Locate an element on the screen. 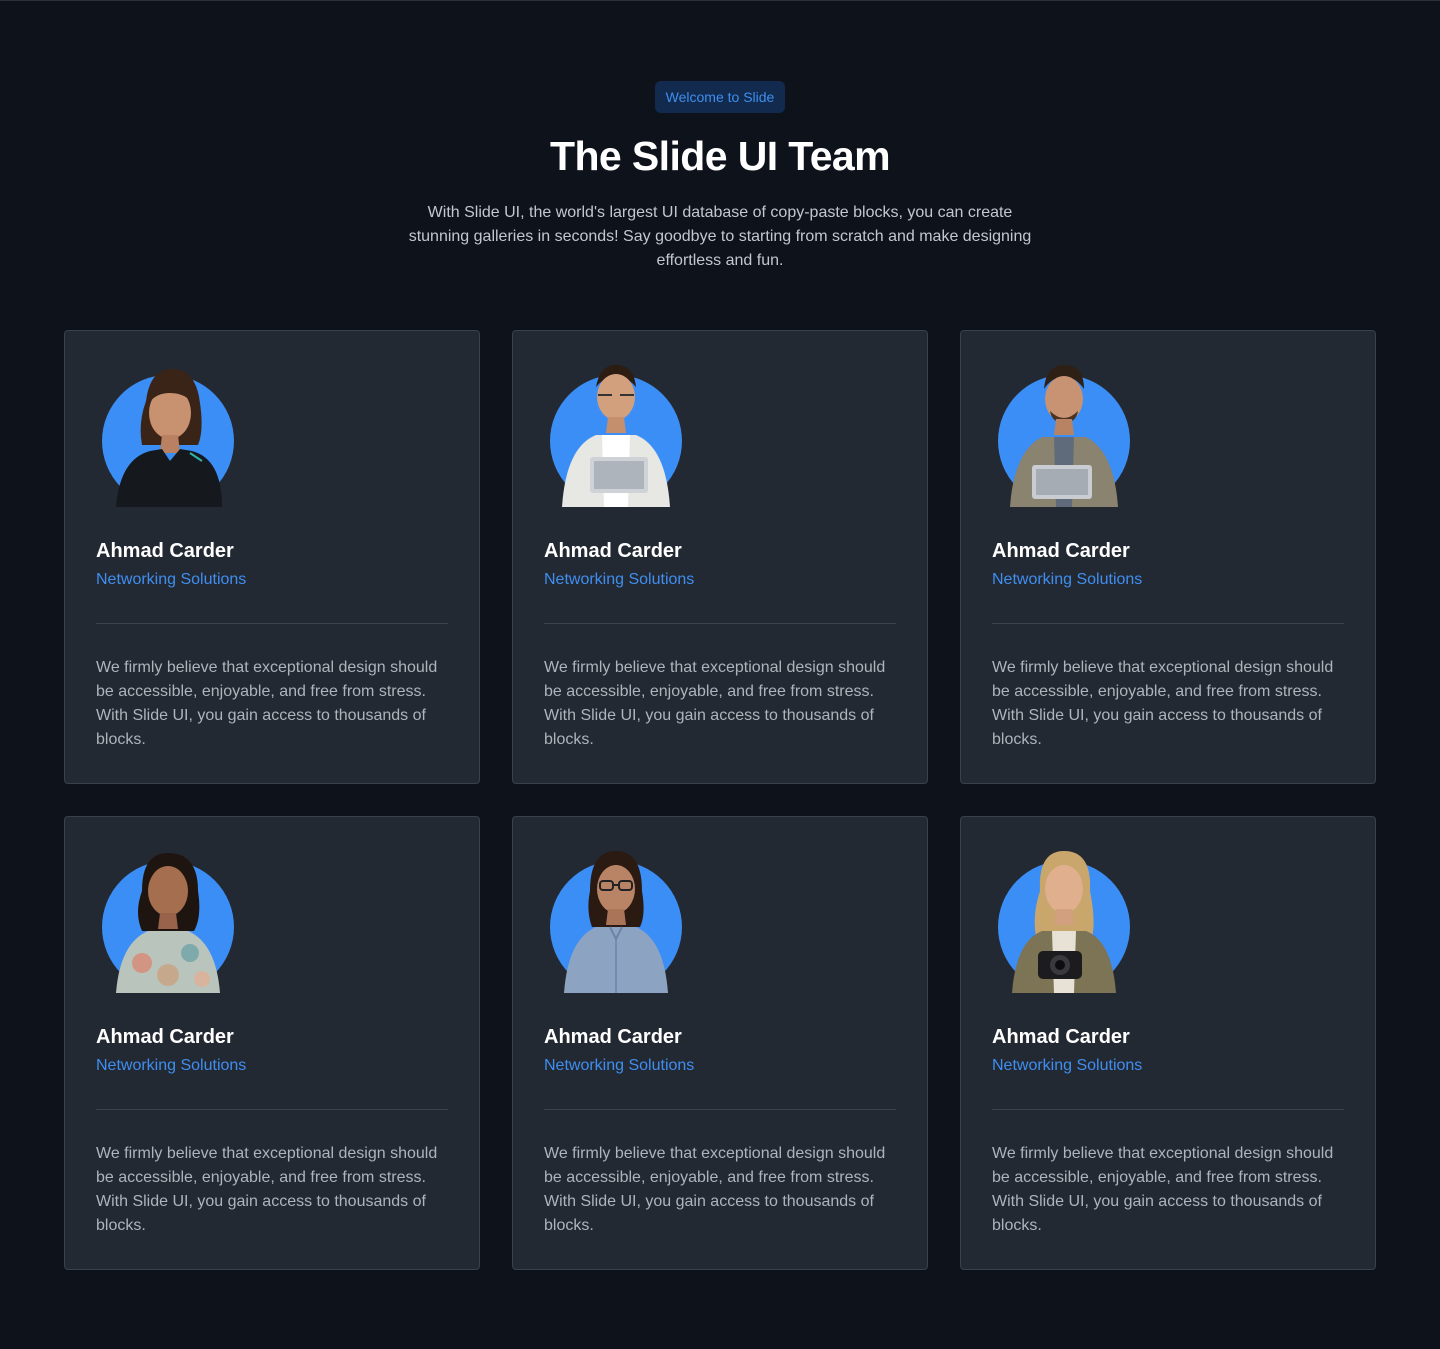  welcome-badge: Welcome to Slide is located at coordinates (720, 97).